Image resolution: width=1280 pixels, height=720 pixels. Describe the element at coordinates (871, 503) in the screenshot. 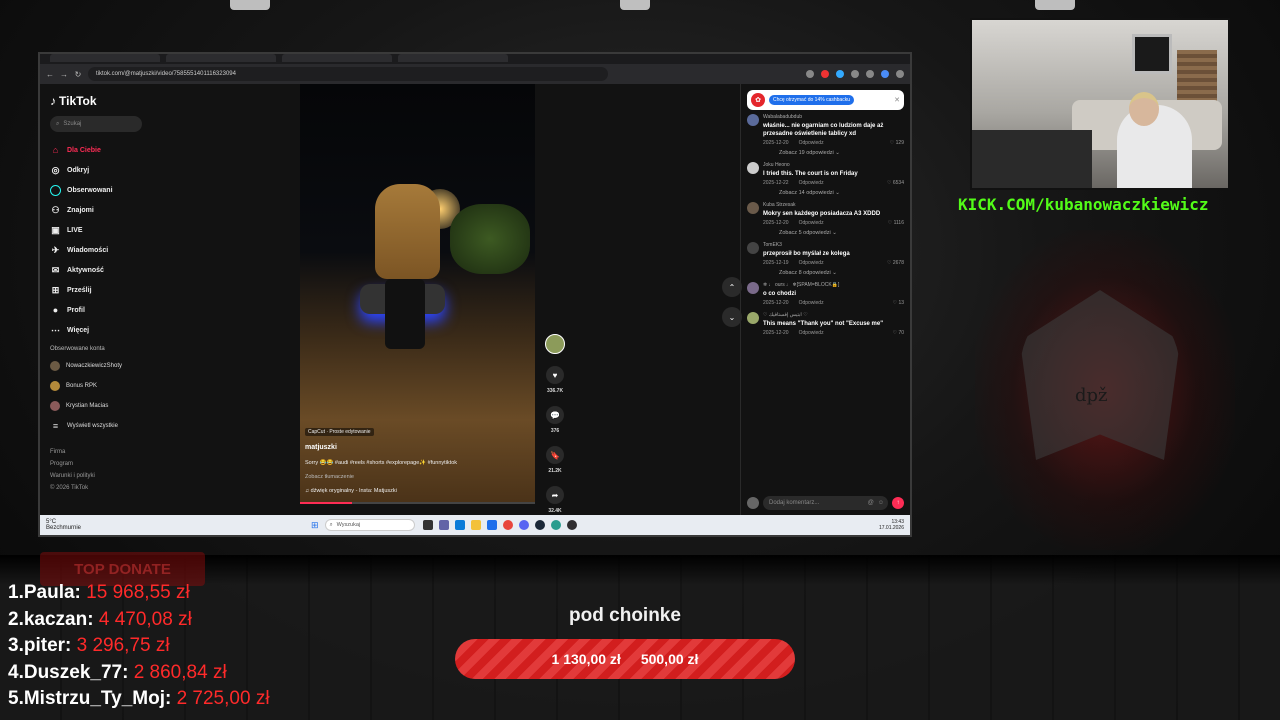

I see `mention-icon: @` at that location.